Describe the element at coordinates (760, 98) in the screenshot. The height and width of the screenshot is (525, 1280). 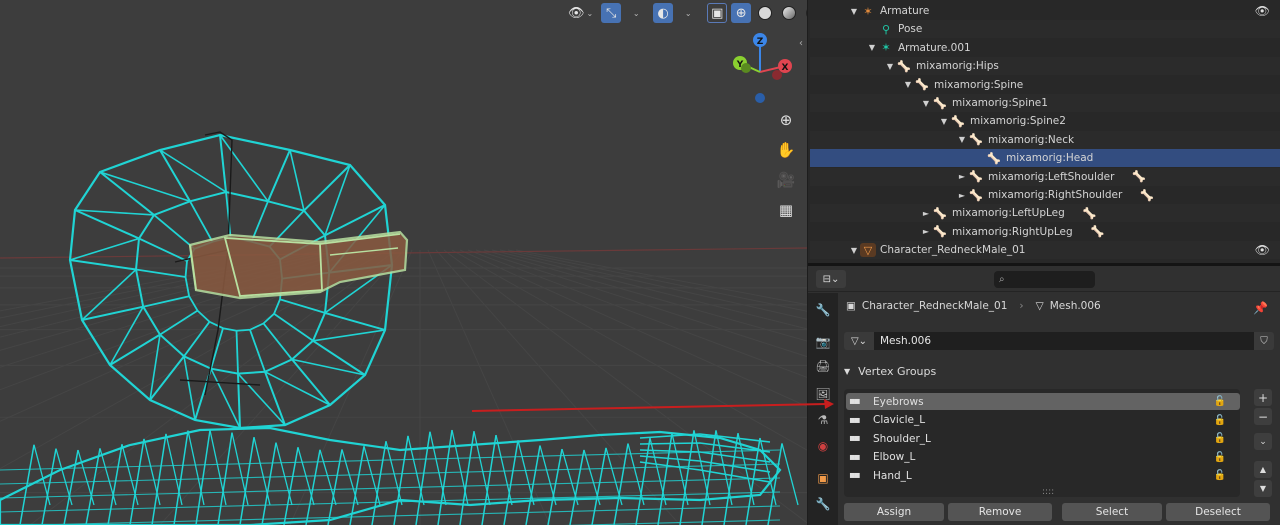
I see `neg-z-handle` at that location.